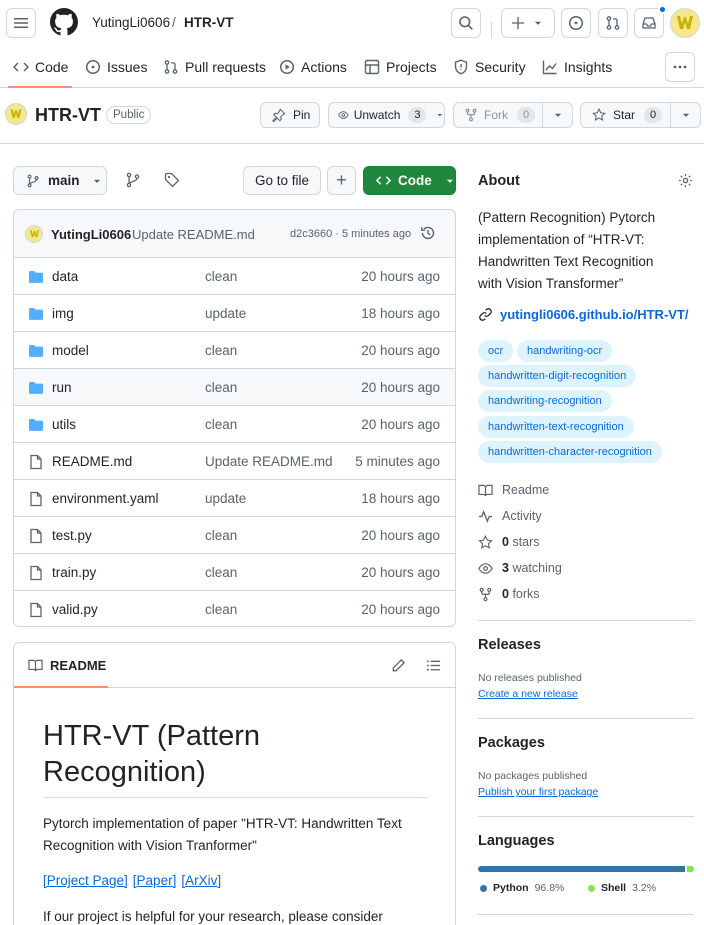 Image resolution: width=704 pixels, height=925 pixels. What do you see at coordinates (685, 23) in the screenshot?
I see `user-avatar` at bounding box center [685, 23].